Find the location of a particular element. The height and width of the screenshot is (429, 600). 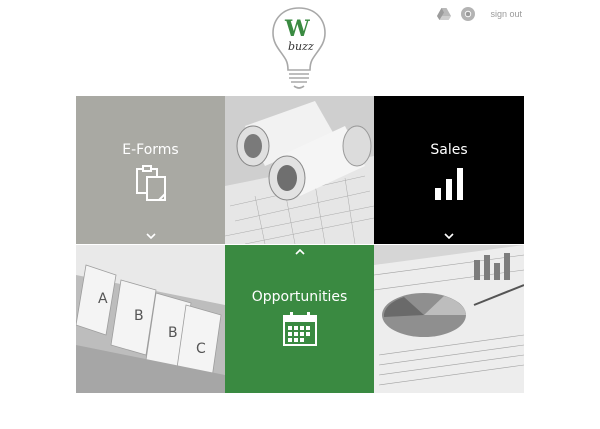

logo-word: buzz is located at coordinates (301, 46).